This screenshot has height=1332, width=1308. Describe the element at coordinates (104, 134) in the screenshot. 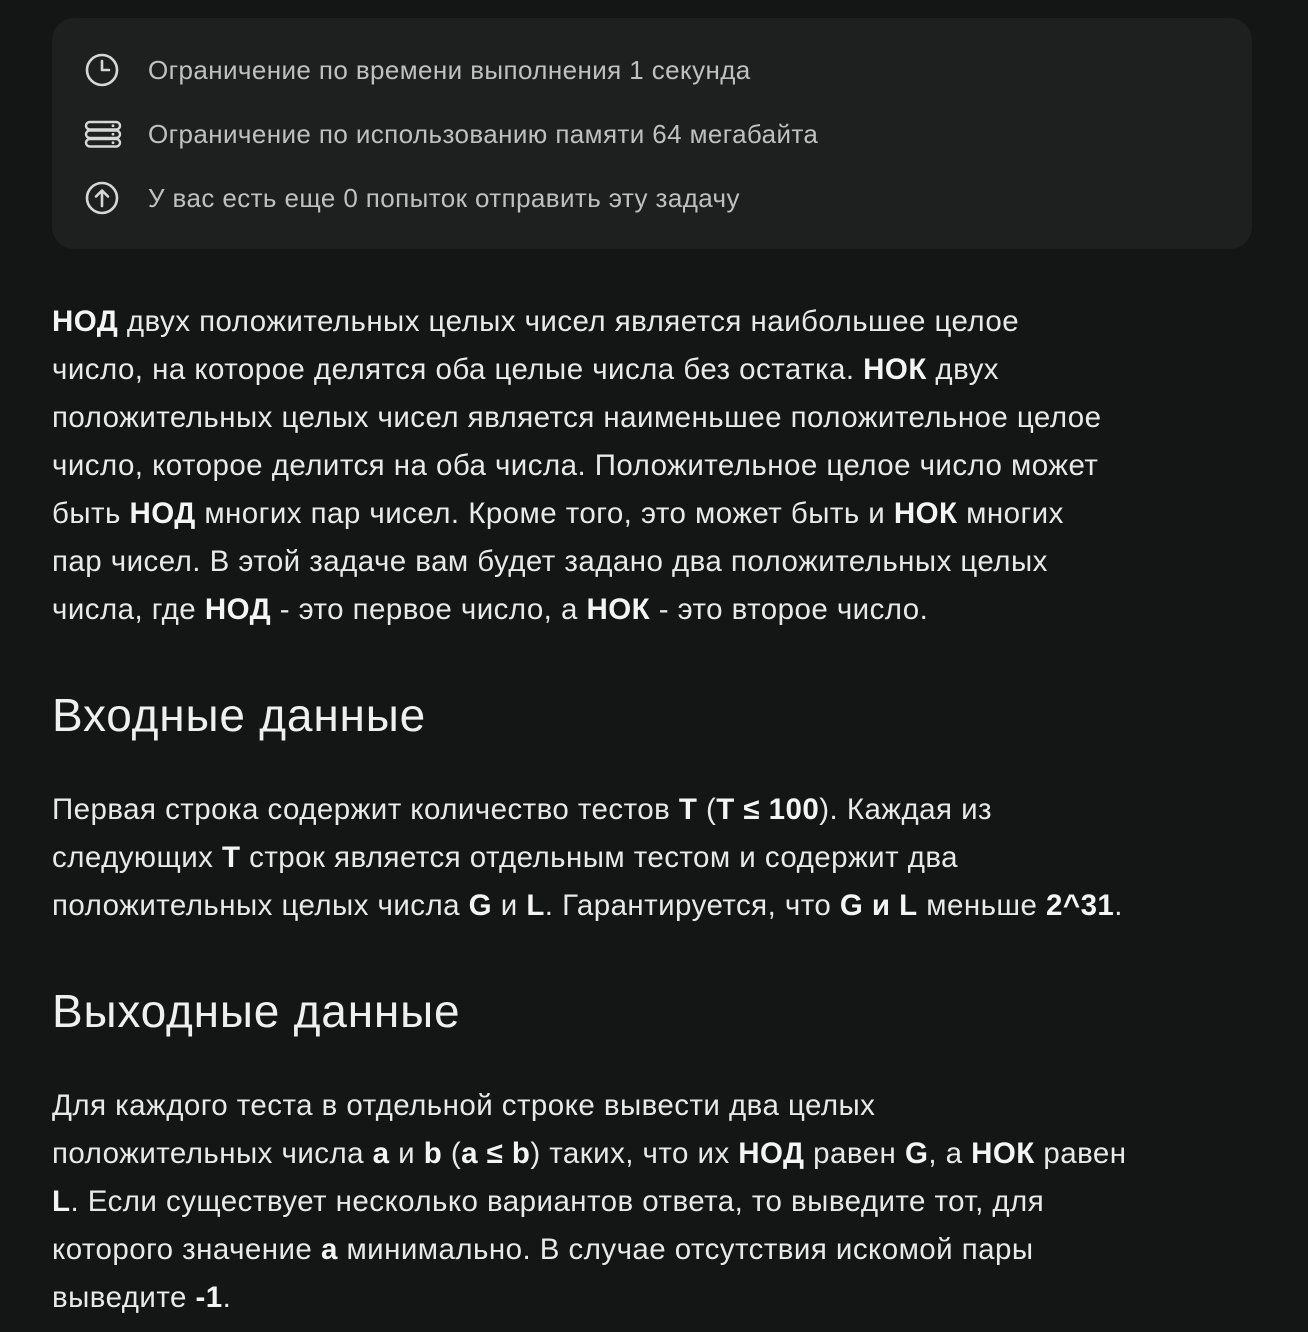

I see `memory-icon` at that location.